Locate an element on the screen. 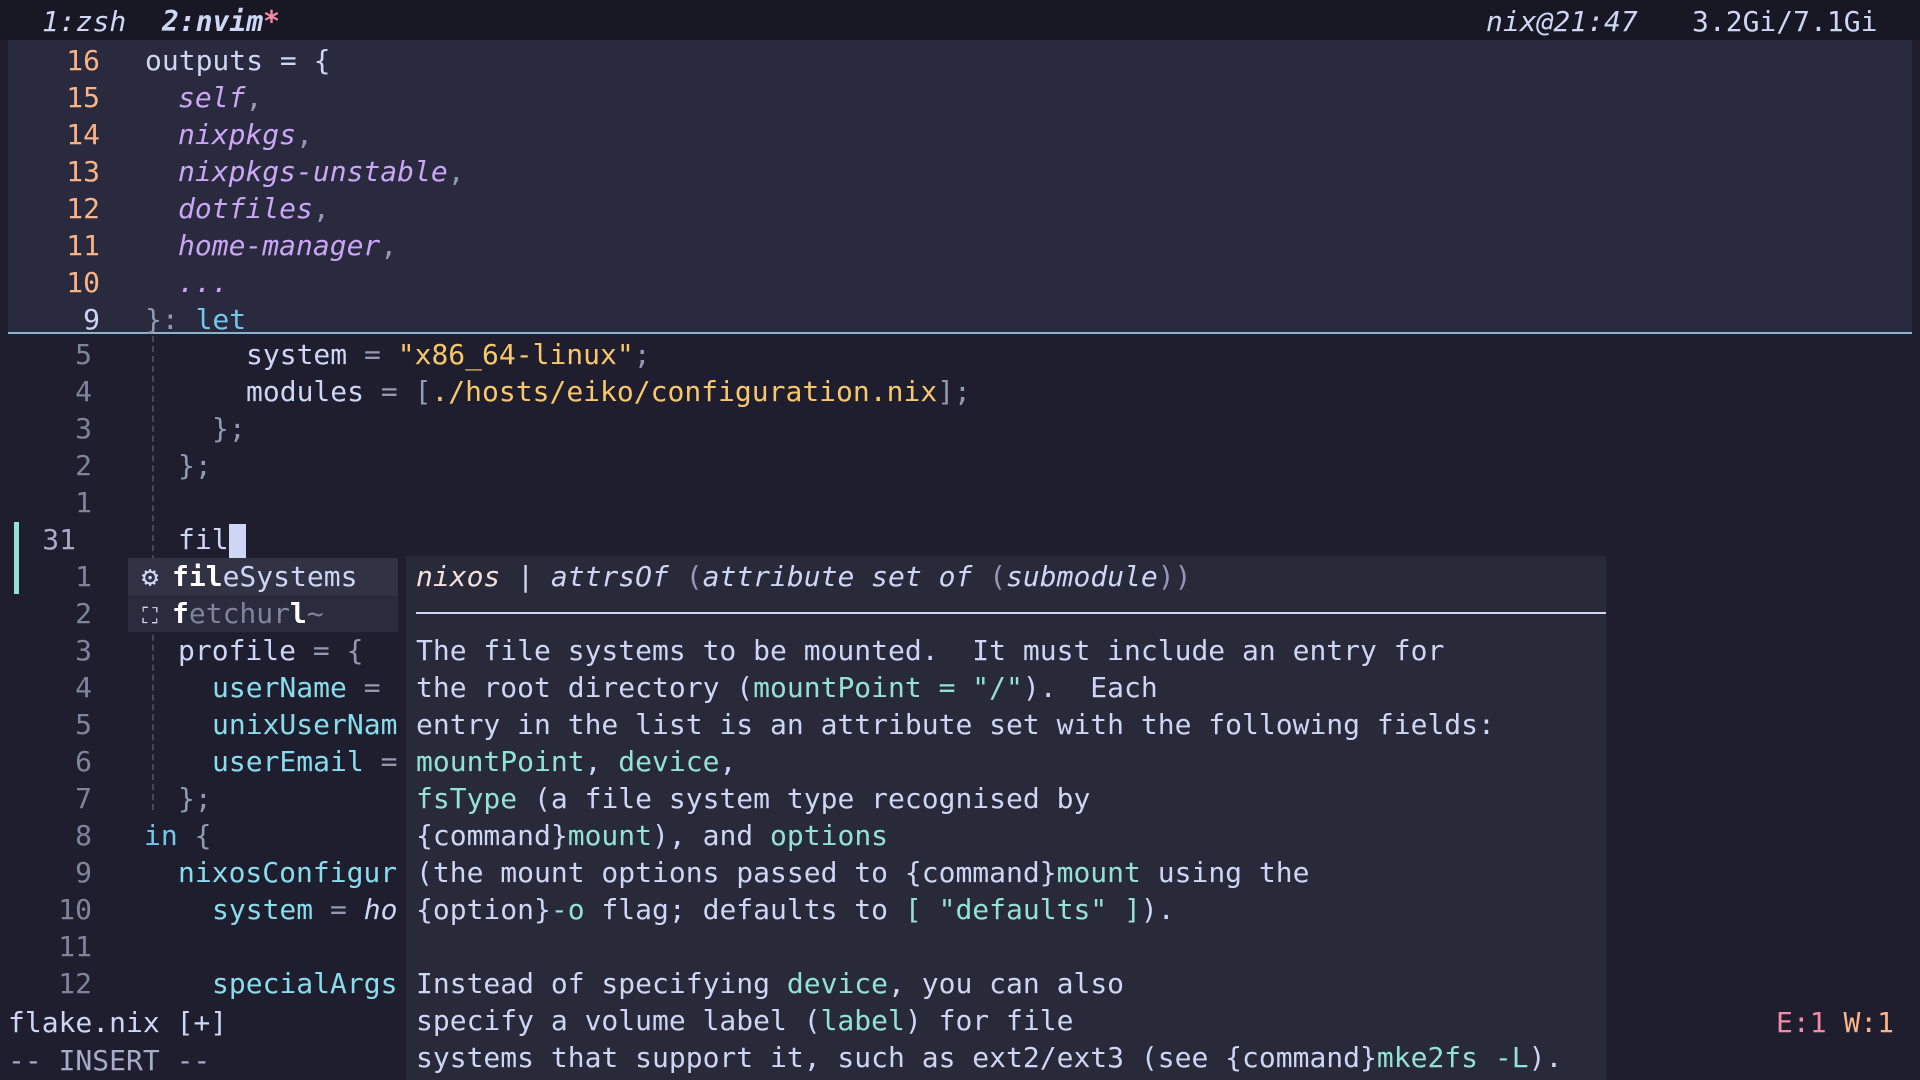 This screenshot has width=1920, height=1080. code-line: userName = is located at coordinates (296, 687).